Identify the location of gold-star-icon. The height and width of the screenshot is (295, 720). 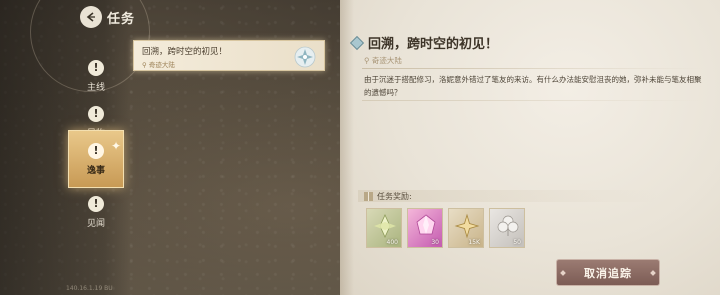
(467, 226).